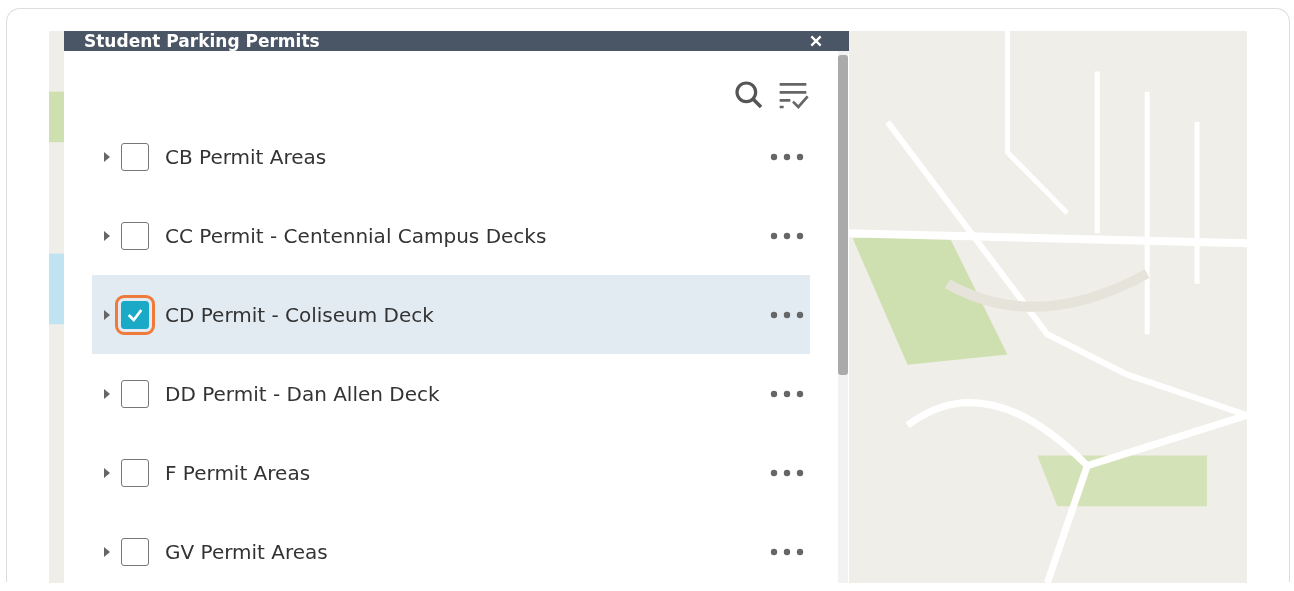  What do you see at coordinates (451, 547) in the screenshot?
I see `layer-row: GV Permit Areas` at bounding box center [451, 547].